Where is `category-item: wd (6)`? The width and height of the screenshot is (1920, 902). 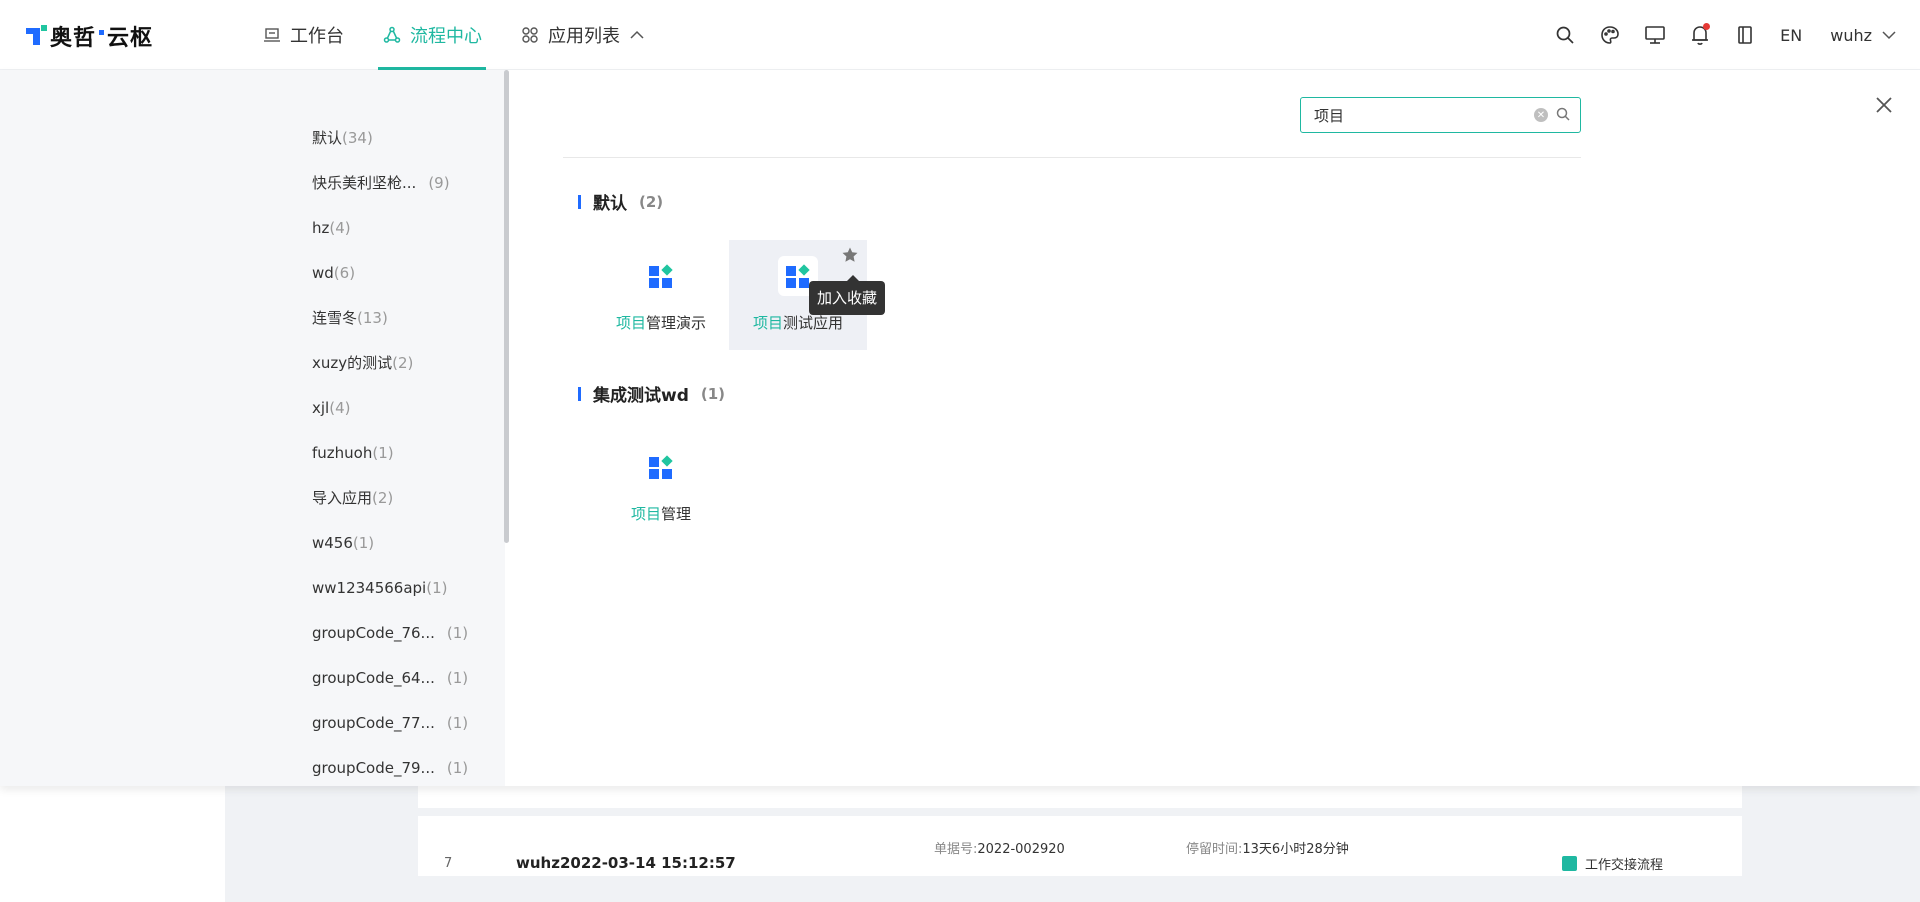
category-item: wd (6) is located at coordinates (390, 272).